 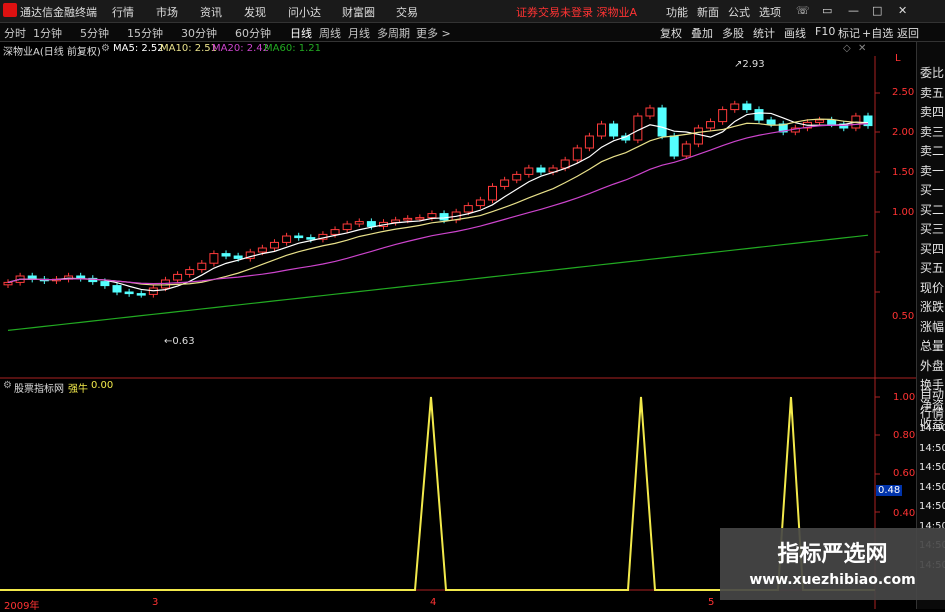 I want to click on tick-list-item-6: 14:50, so click(x=932, y=506).